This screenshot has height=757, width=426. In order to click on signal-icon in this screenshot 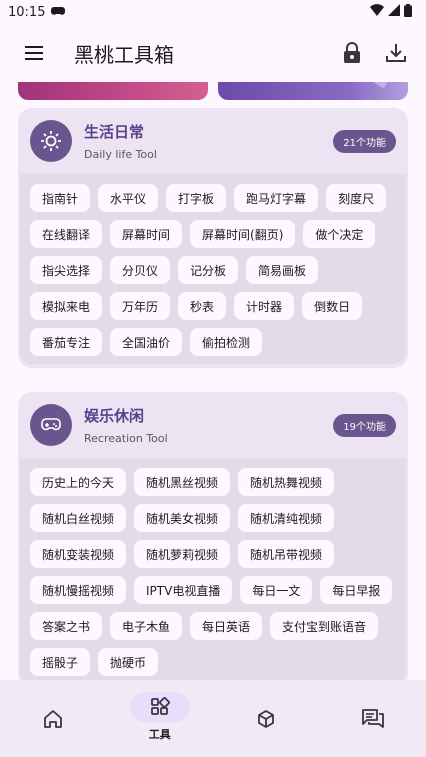, I will do `click(394, 12)`.